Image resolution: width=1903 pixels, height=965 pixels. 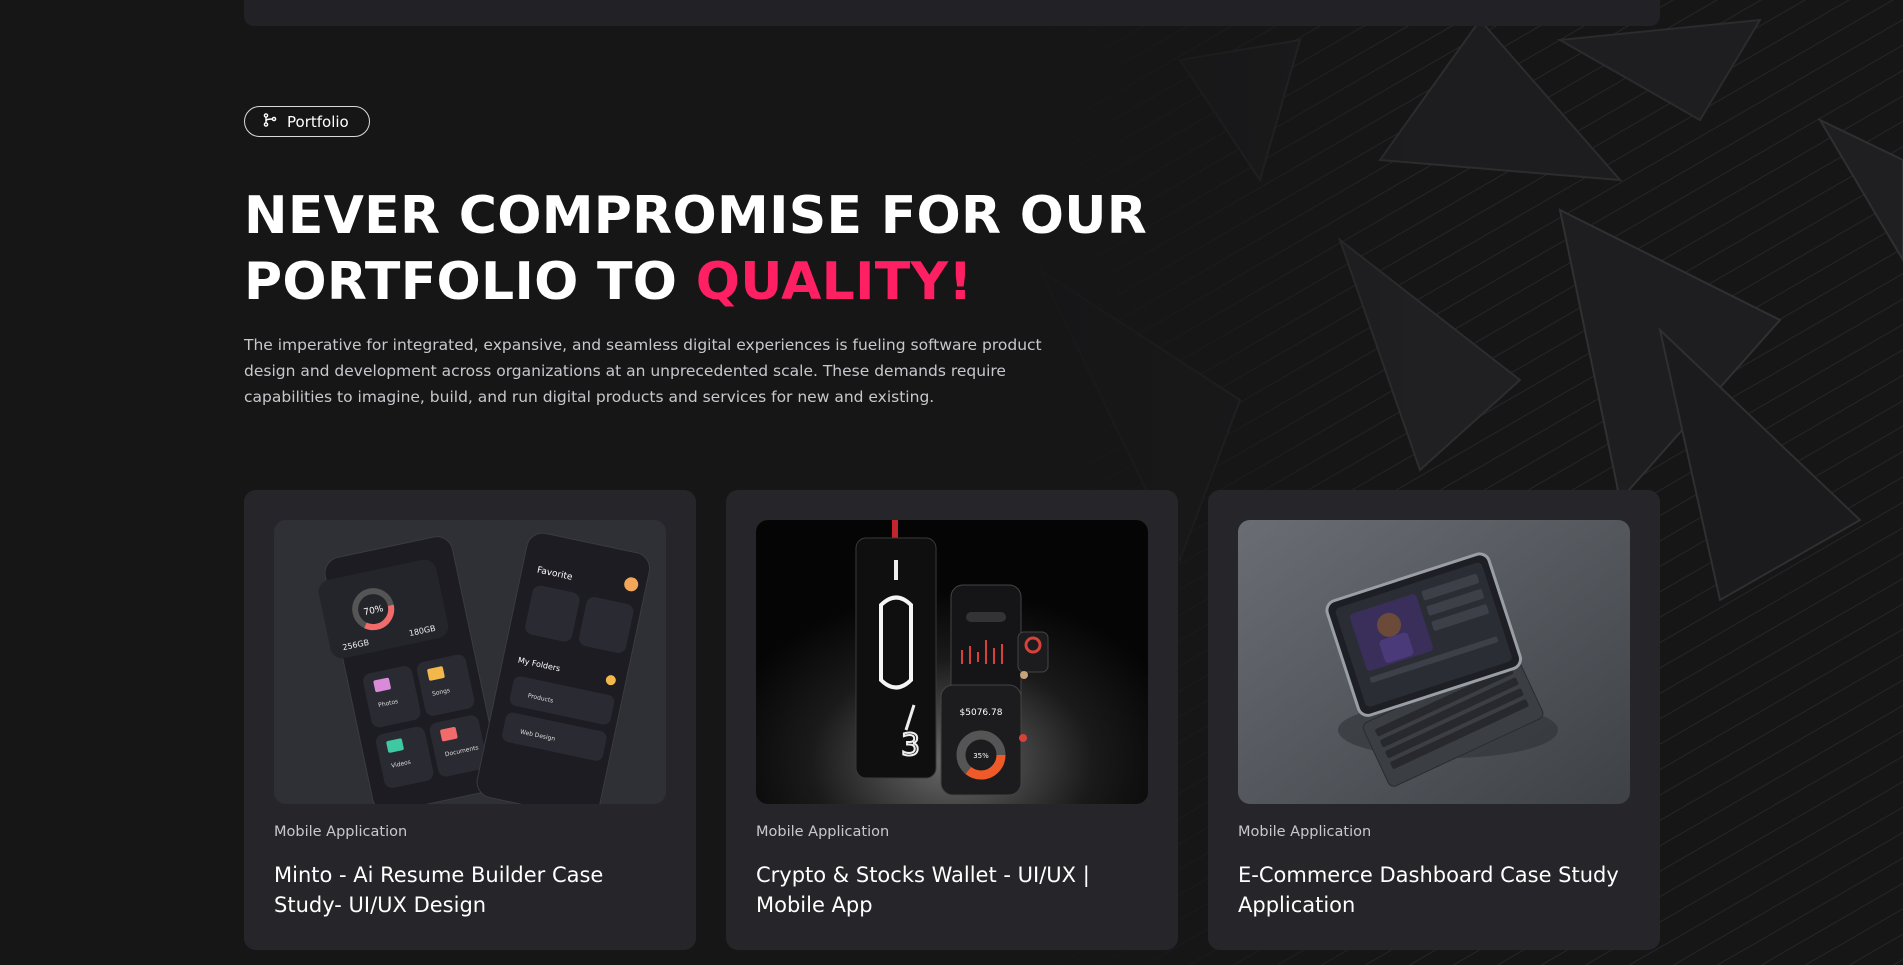 I want to click on tablet-keyboard-image, so click(x=1434, y=662).